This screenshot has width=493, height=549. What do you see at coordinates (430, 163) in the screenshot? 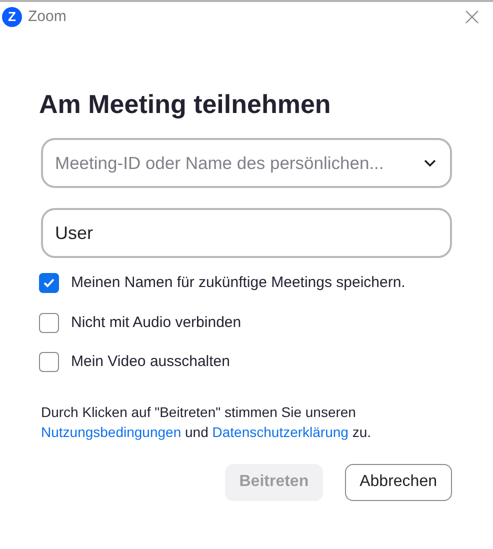
I see `chevron-down-icon` at bounding box center [430, 163].